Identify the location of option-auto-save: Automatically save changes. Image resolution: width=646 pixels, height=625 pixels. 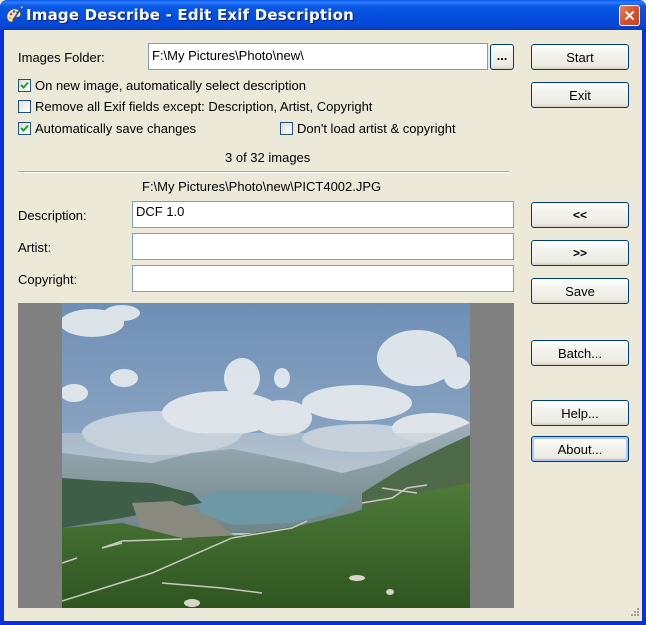
(107, 128).